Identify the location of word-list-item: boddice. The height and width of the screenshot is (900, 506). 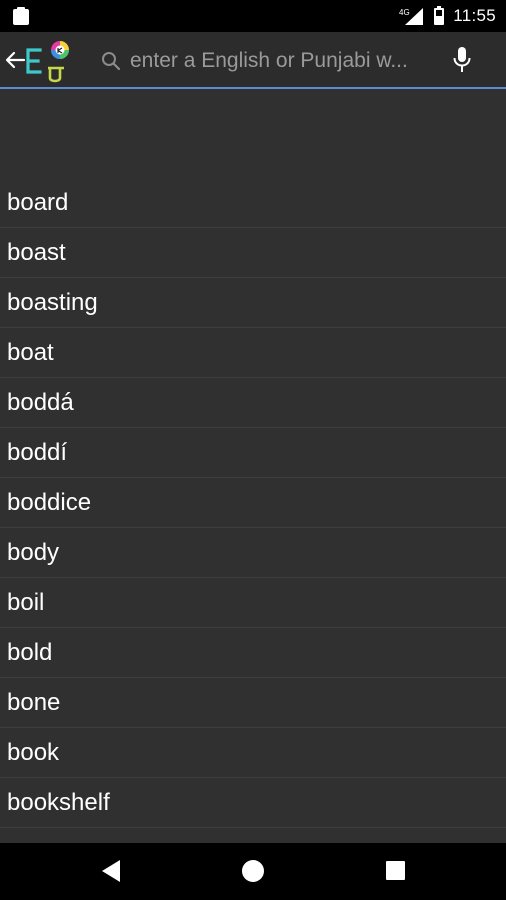
(253, 503).